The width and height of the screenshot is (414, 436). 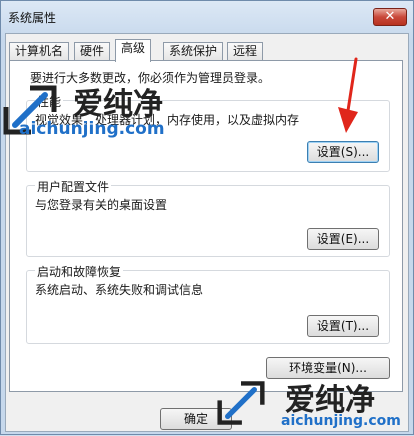 I want to click on close-button: ✕, so click(x=390, y=17).